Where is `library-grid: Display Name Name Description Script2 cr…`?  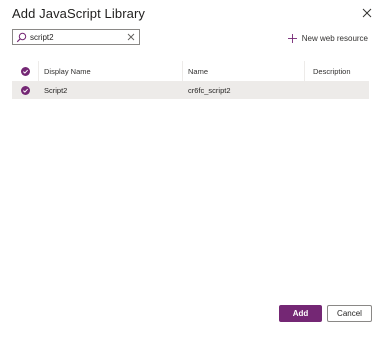 library-grid: Display Name Name Description Script2 cr… is located at coordinates (190, 80).